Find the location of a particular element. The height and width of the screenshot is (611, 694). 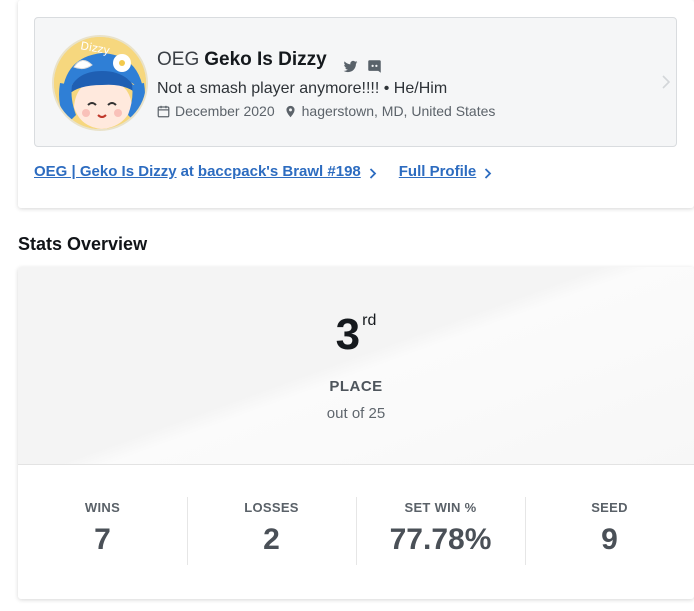

player-avatar: Dizzy is located at coordinates (100, 83).